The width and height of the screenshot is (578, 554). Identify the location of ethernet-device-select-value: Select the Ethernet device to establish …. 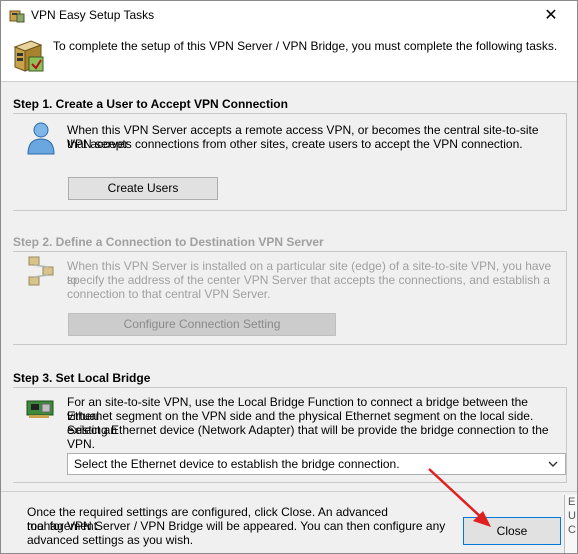
(237, 464).